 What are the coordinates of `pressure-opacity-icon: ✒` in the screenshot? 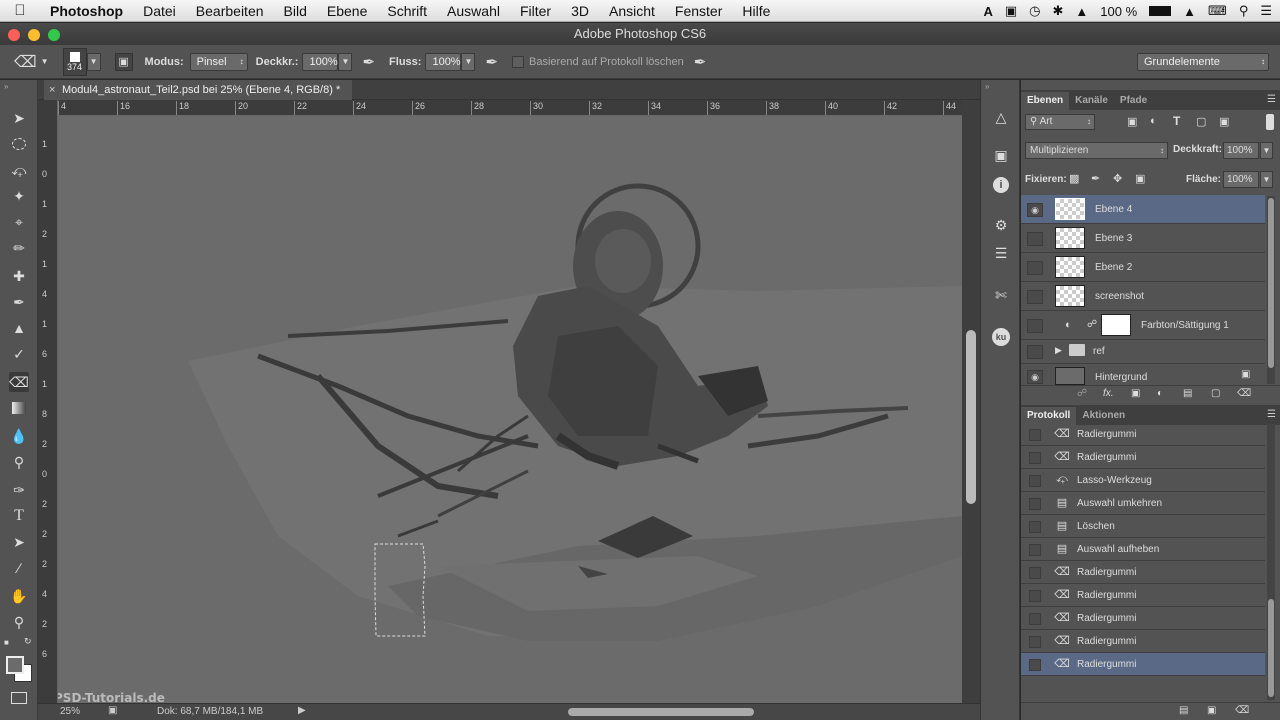 It's located at (368, 62).